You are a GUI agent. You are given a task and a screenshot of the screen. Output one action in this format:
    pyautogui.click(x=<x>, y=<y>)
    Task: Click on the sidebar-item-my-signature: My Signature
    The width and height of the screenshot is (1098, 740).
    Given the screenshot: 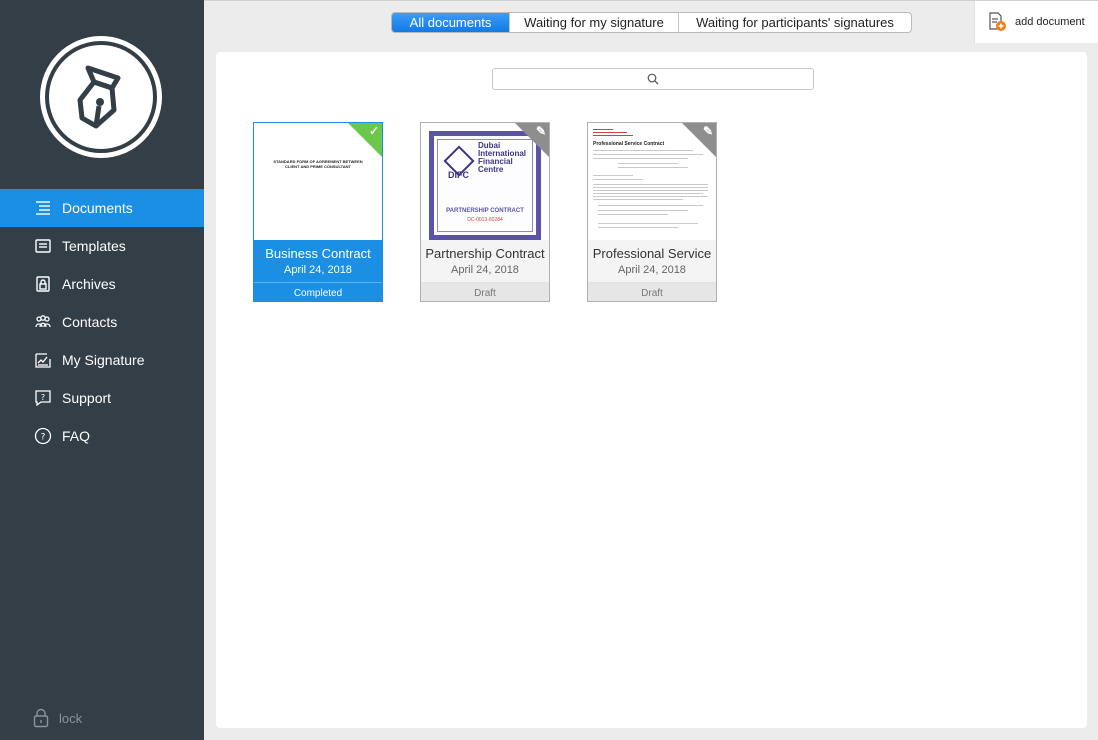 What is the action you would take?
    pyautogui.click(x=102, y=360)
    